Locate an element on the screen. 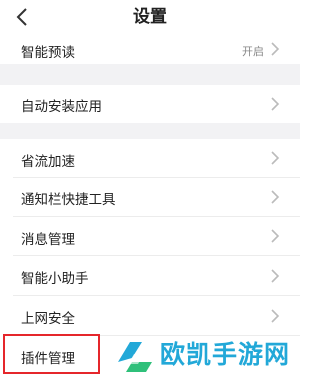 The height and width of the screenshot is (384, 320). setting-label: 自动安装应用 is located at coordinates (61, 107).